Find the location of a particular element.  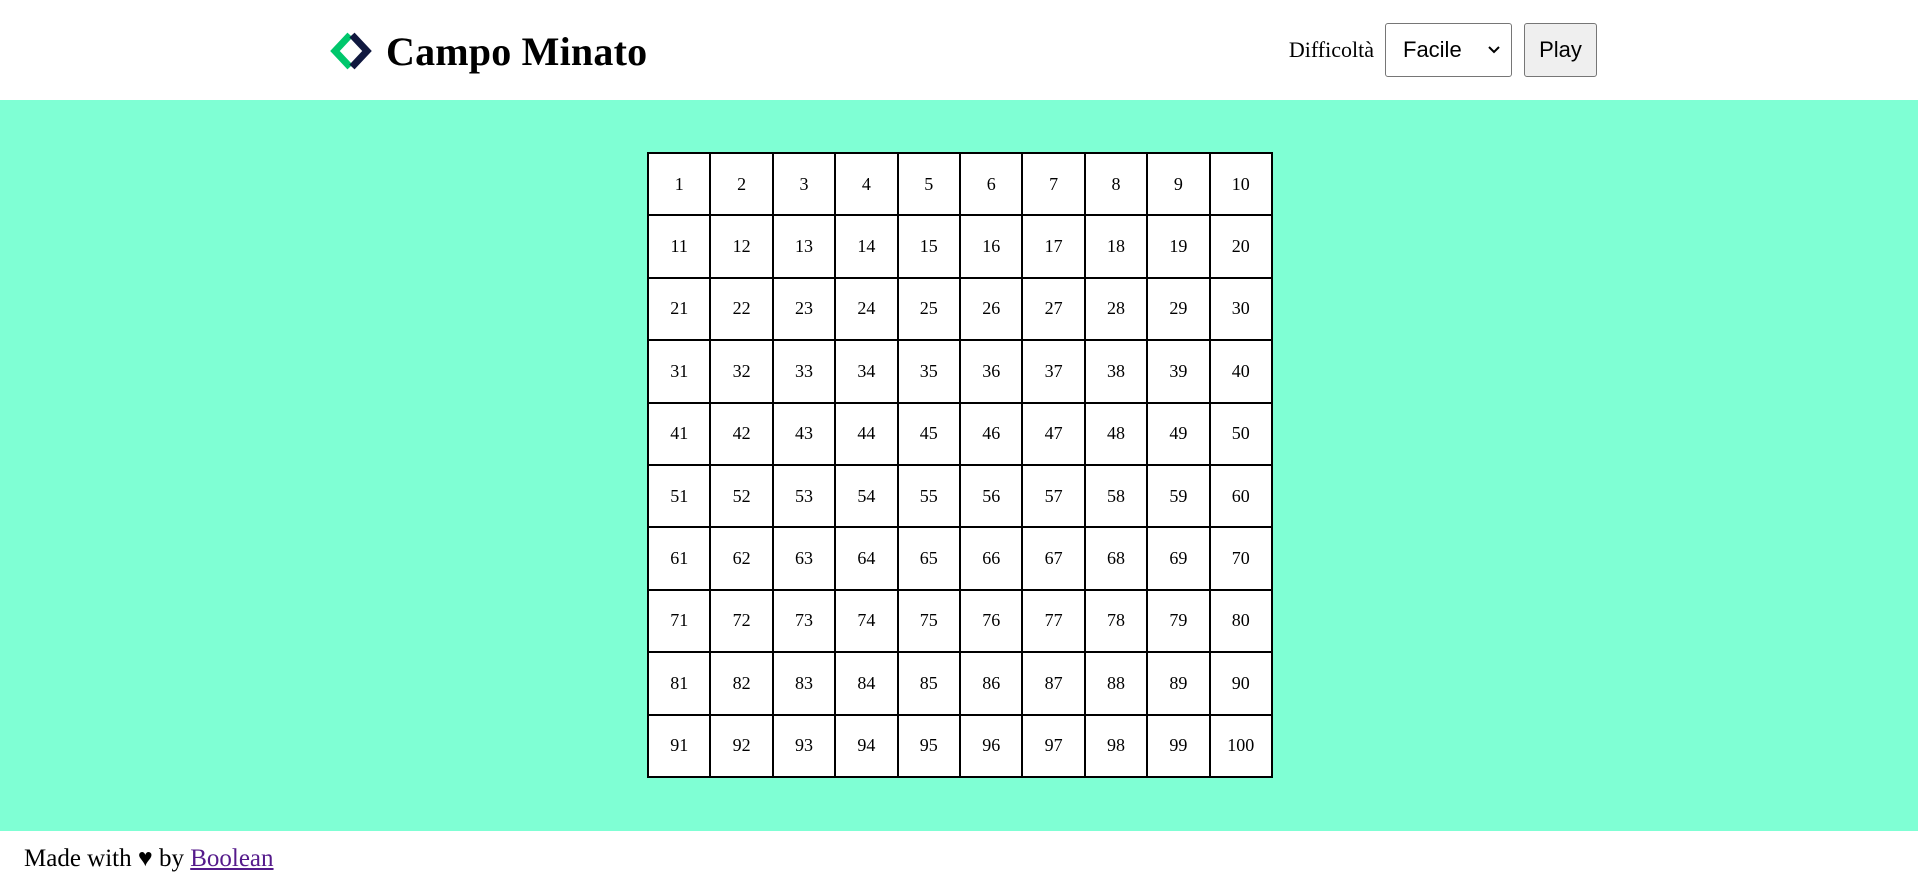

grid-cell: 94 is located at coordinates (866, 745).